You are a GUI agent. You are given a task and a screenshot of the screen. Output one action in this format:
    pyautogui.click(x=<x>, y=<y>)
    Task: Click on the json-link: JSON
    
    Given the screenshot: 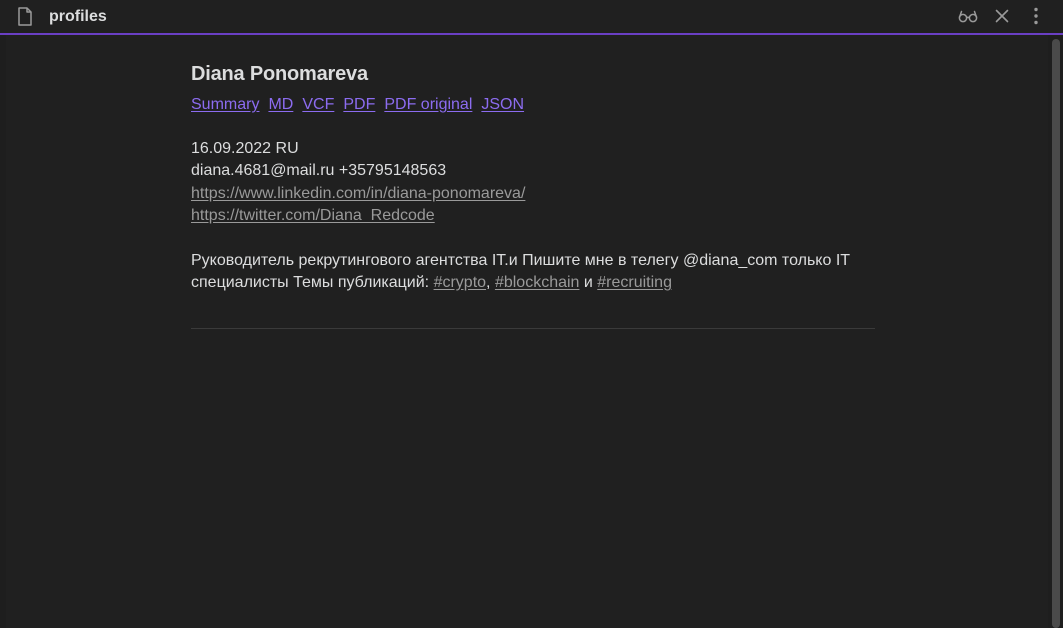 What is the action you would take?
    pyautogui.click(x=502, y=105)
    